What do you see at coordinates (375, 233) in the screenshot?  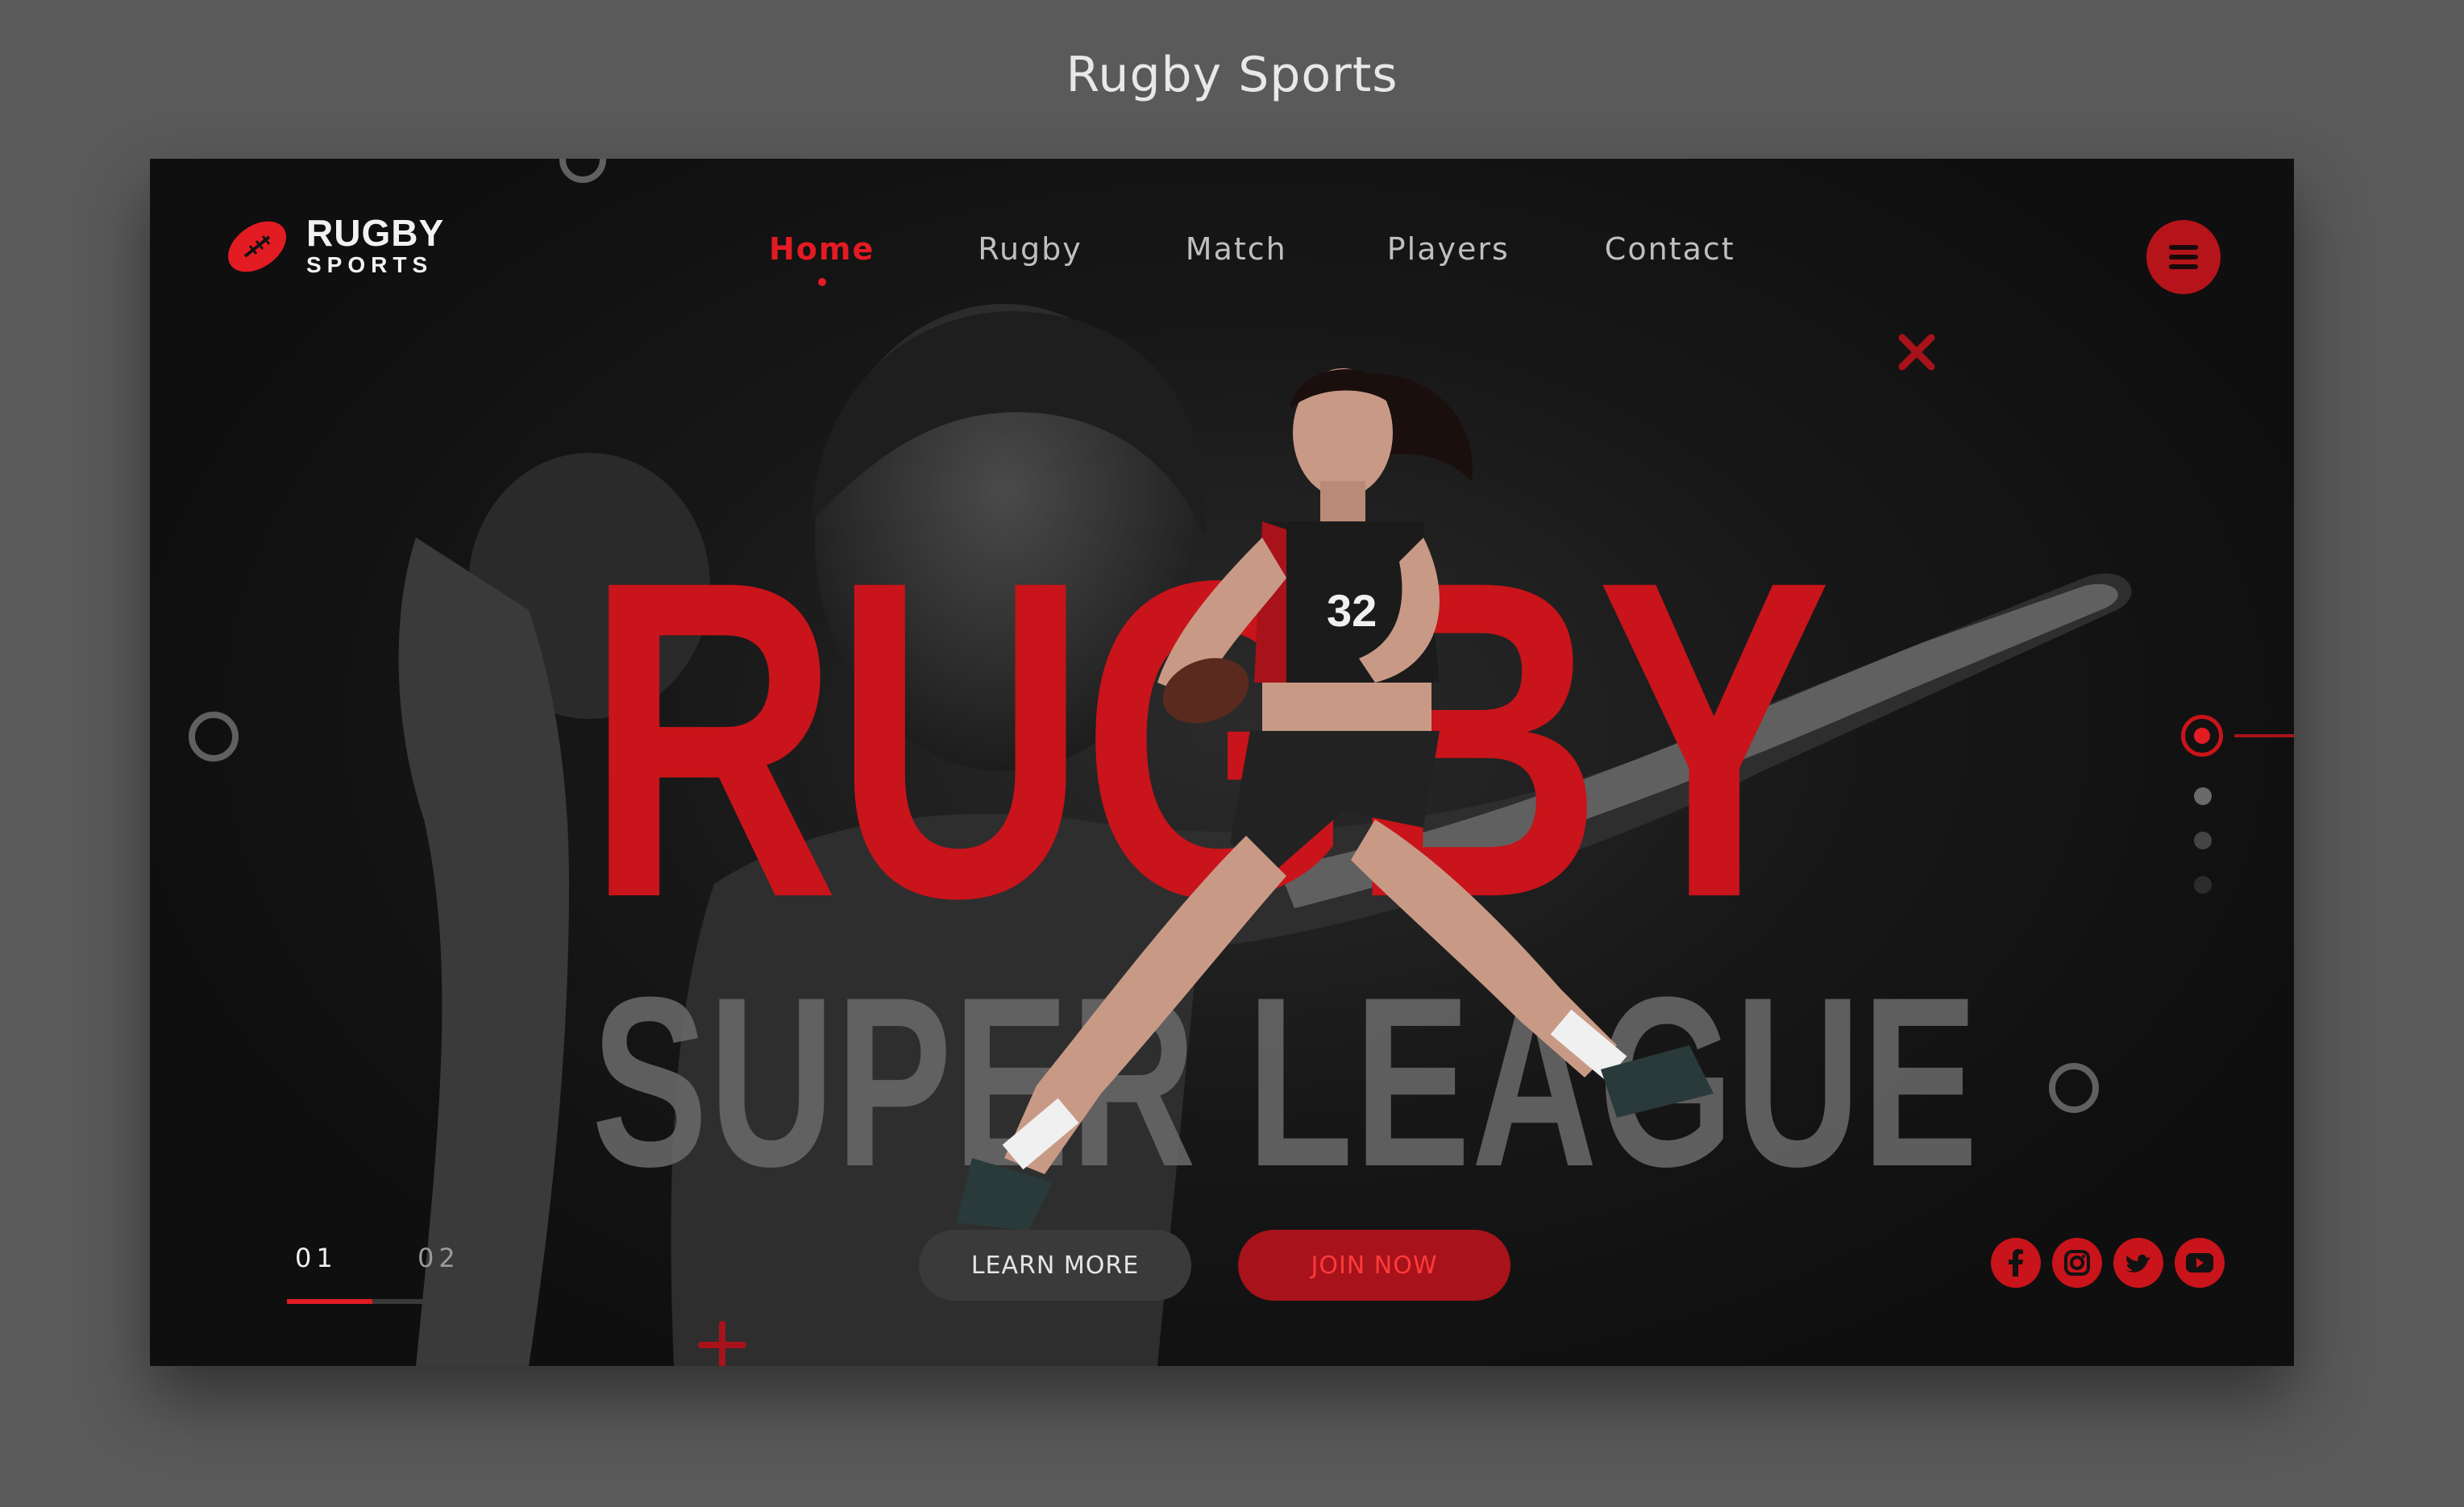 I see `brand-name: RUGBY` at bounding box center [375, 233].